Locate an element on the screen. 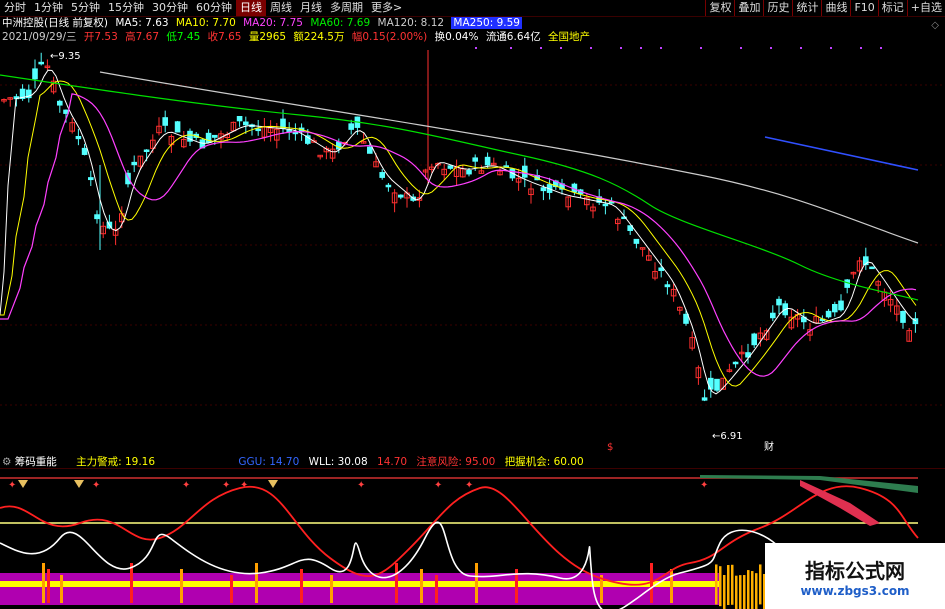 The width and height of the screenshot is (945, 609). toolbar-button: 复权 is located at coordinates (719, 8).